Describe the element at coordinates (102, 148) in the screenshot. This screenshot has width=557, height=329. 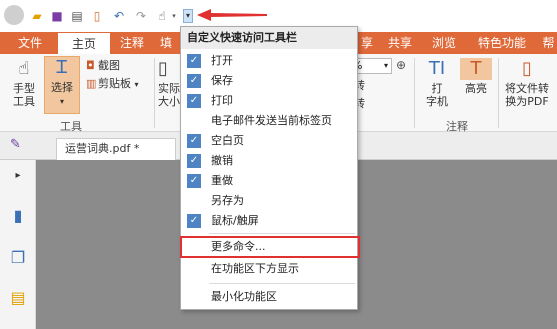
I see `document-tab-title: 运营词典.pdf *` at that location.